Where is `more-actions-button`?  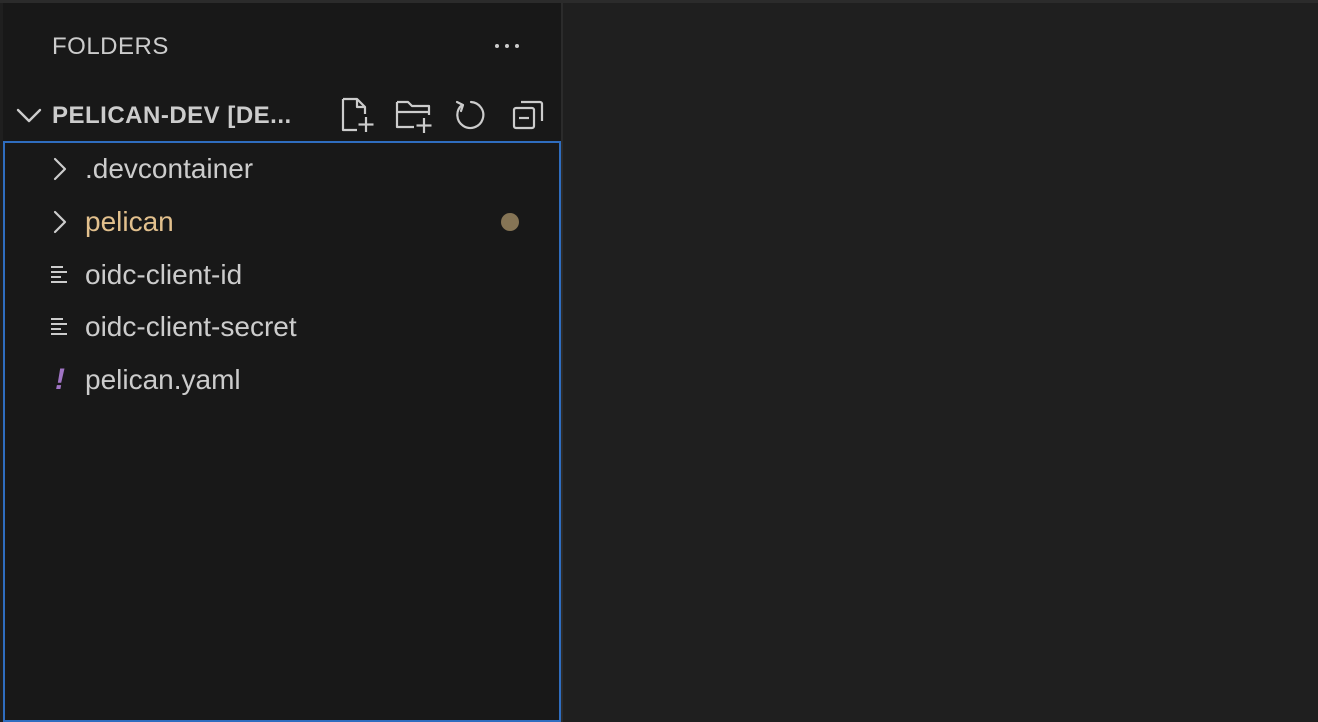 more-actions-button is located at coordinates (507, 46).